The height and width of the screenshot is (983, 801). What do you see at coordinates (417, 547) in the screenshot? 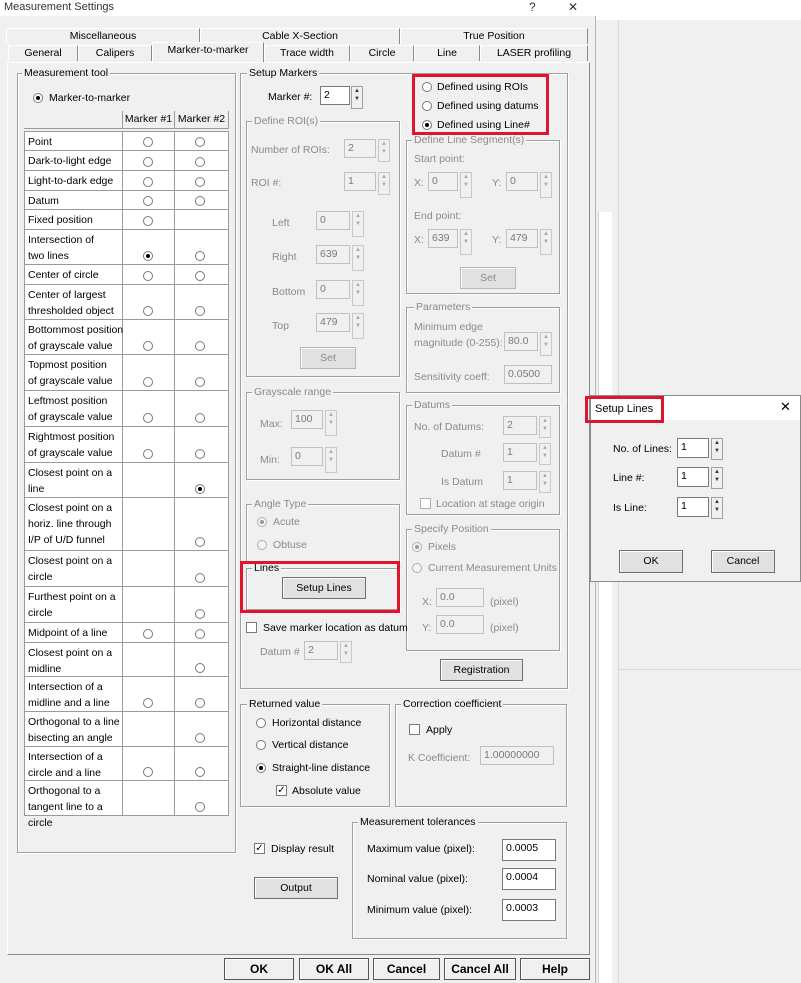
I see `pixels-radio` at bounding box center [417, 547].